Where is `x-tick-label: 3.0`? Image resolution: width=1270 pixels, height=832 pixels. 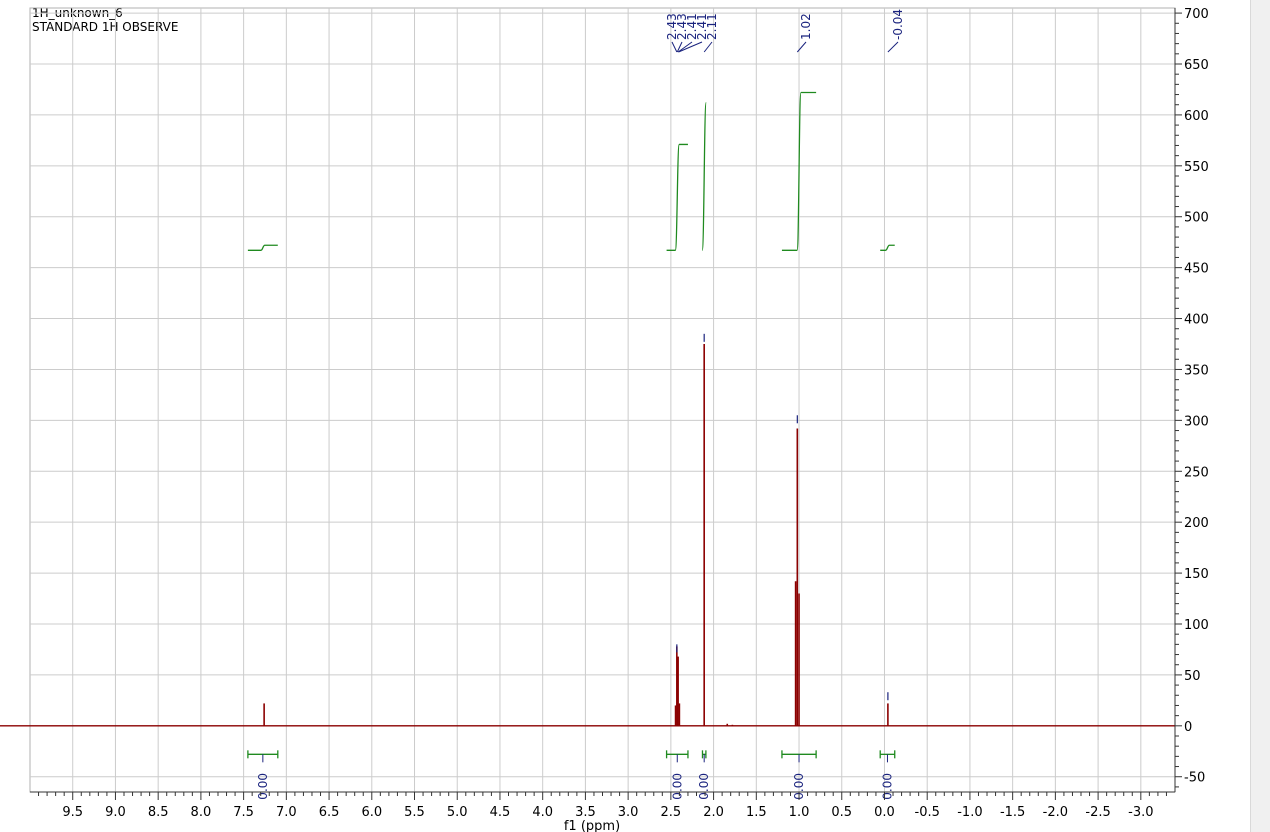
x-tick-label: 3.0 is located at coordinates (628, 812).